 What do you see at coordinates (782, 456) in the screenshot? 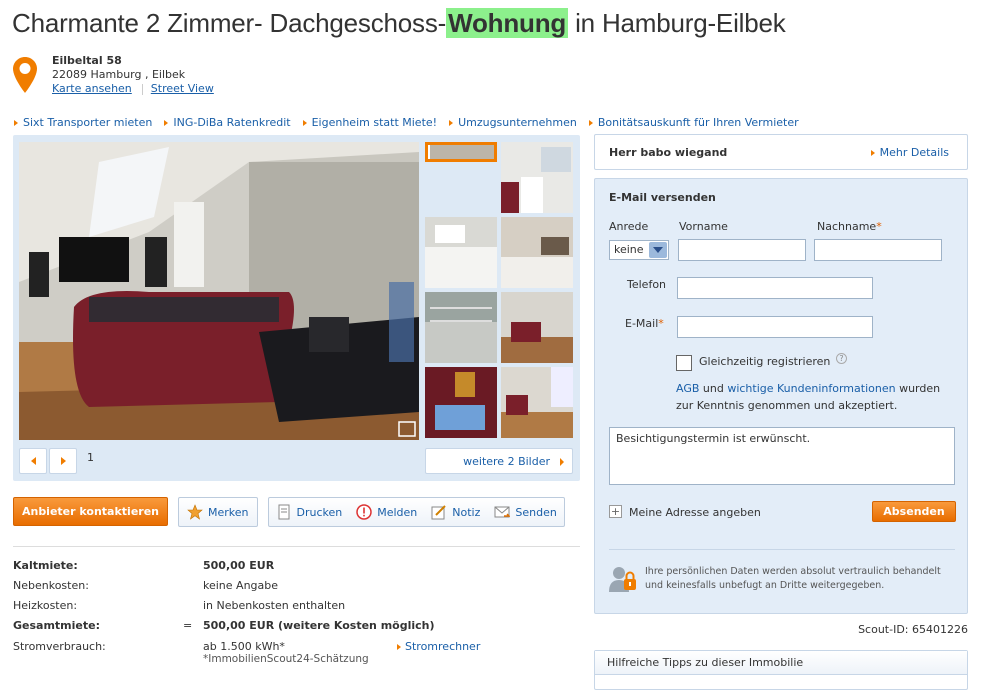
I see `message-textarea: Besichtigungstermin ist erwünscht.` at bounding box center [782, 456].